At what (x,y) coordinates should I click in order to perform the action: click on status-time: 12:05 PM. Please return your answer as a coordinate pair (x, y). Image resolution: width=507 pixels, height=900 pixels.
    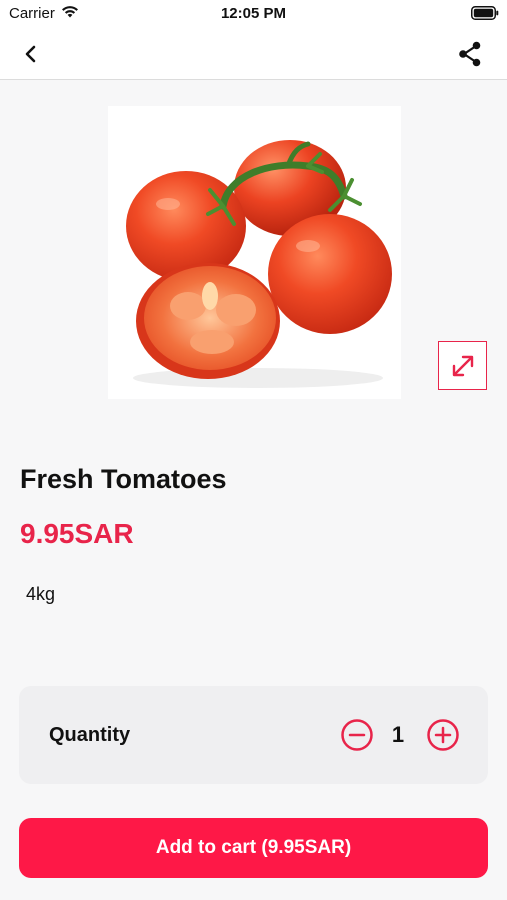
    Looking at the image, I should click on (253, 13).